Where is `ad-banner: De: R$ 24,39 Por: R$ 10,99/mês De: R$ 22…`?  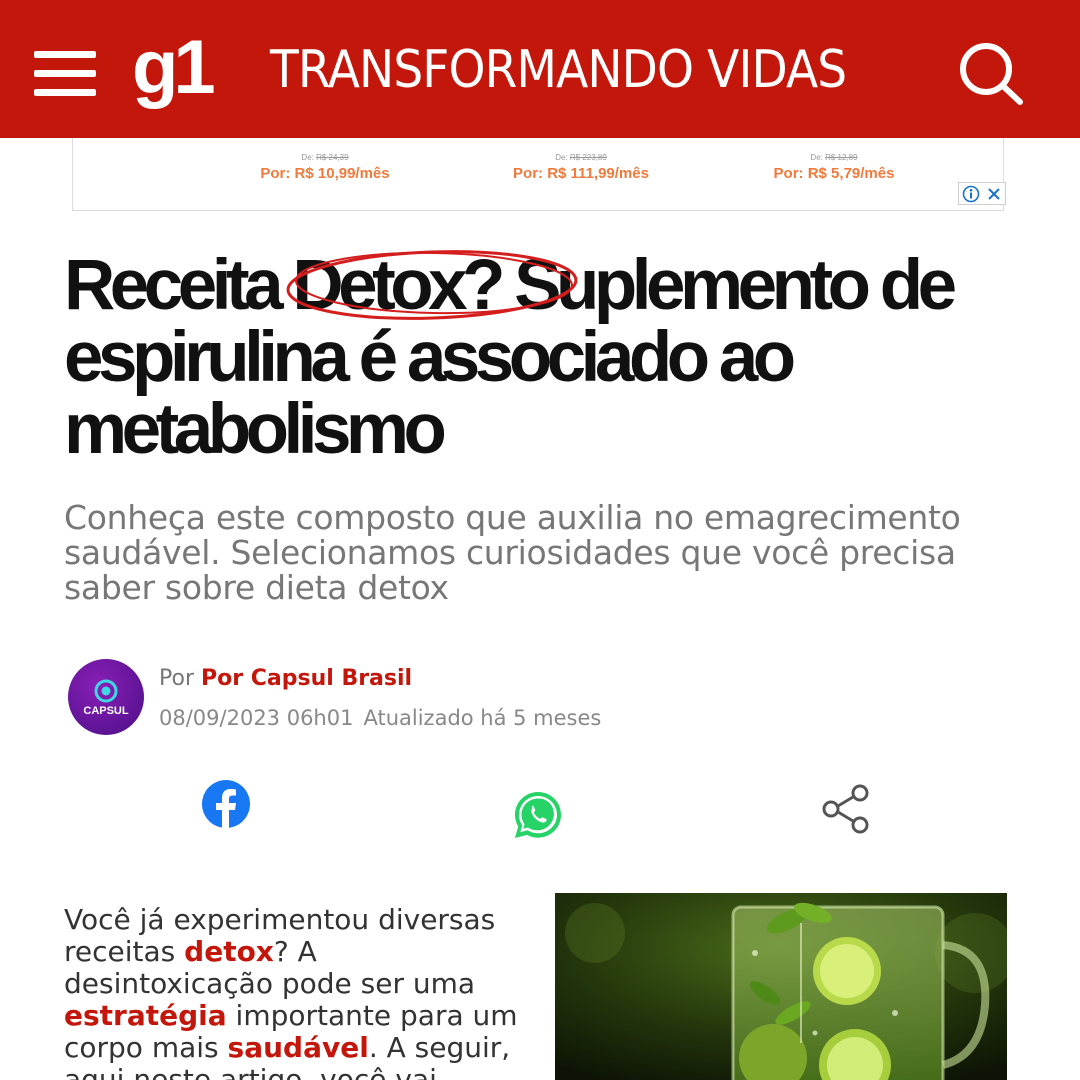
ad-banner: De: R$ 24,39 Por: R$ 10,99/mês De: R$ 22… is located at coordinates (538, 174).